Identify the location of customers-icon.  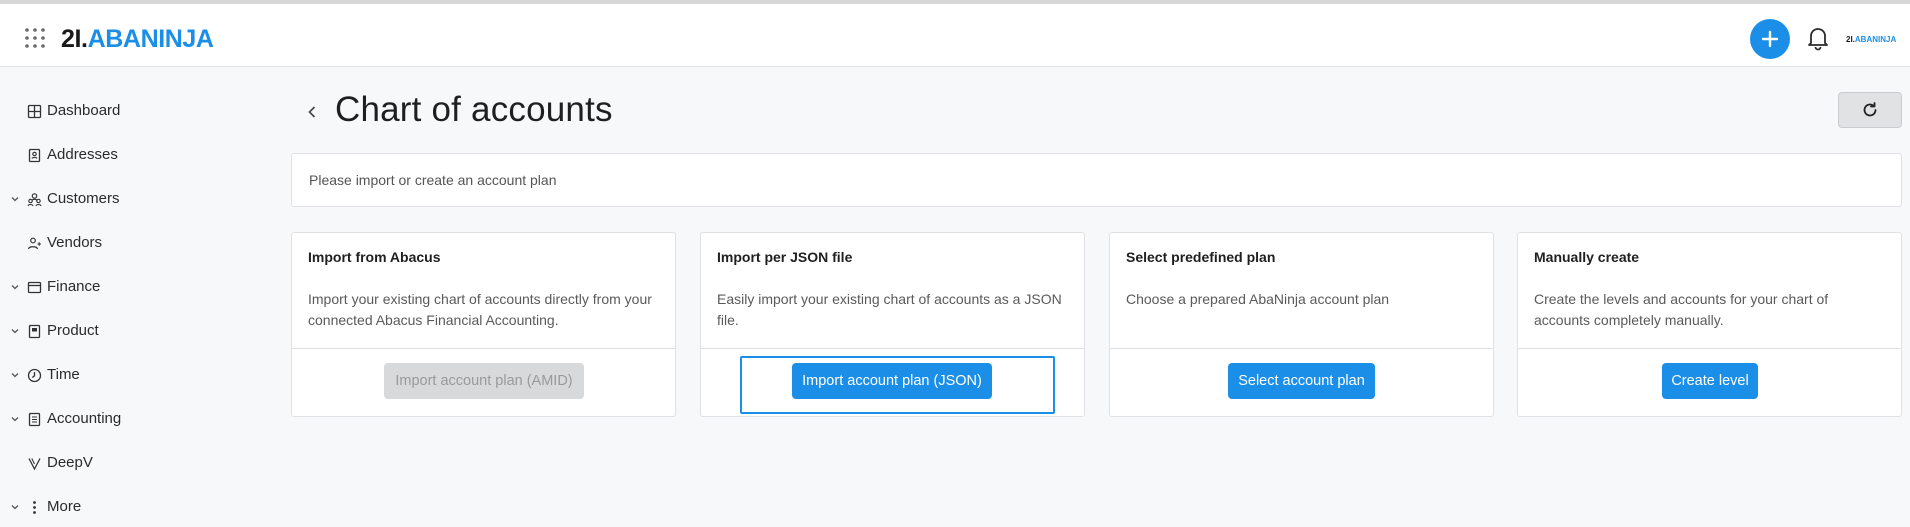
(34, 199).